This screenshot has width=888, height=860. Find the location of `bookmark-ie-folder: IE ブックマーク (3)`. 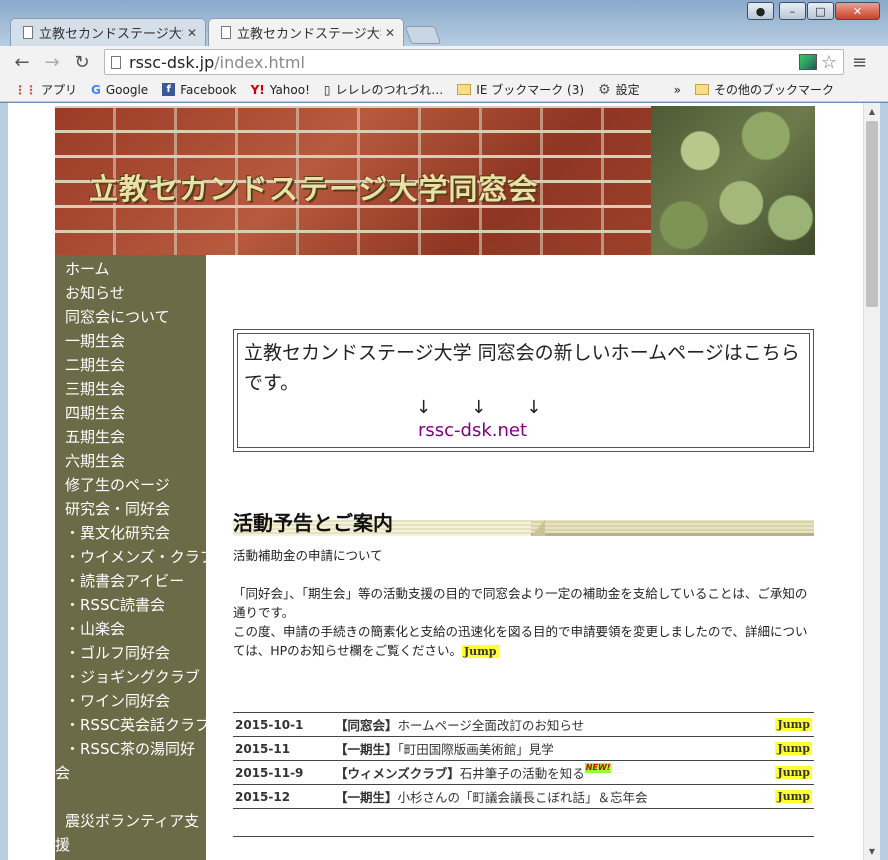

bookmark-ie-folder: IE ブックマーク (3) is located at coordinates (520, 89).